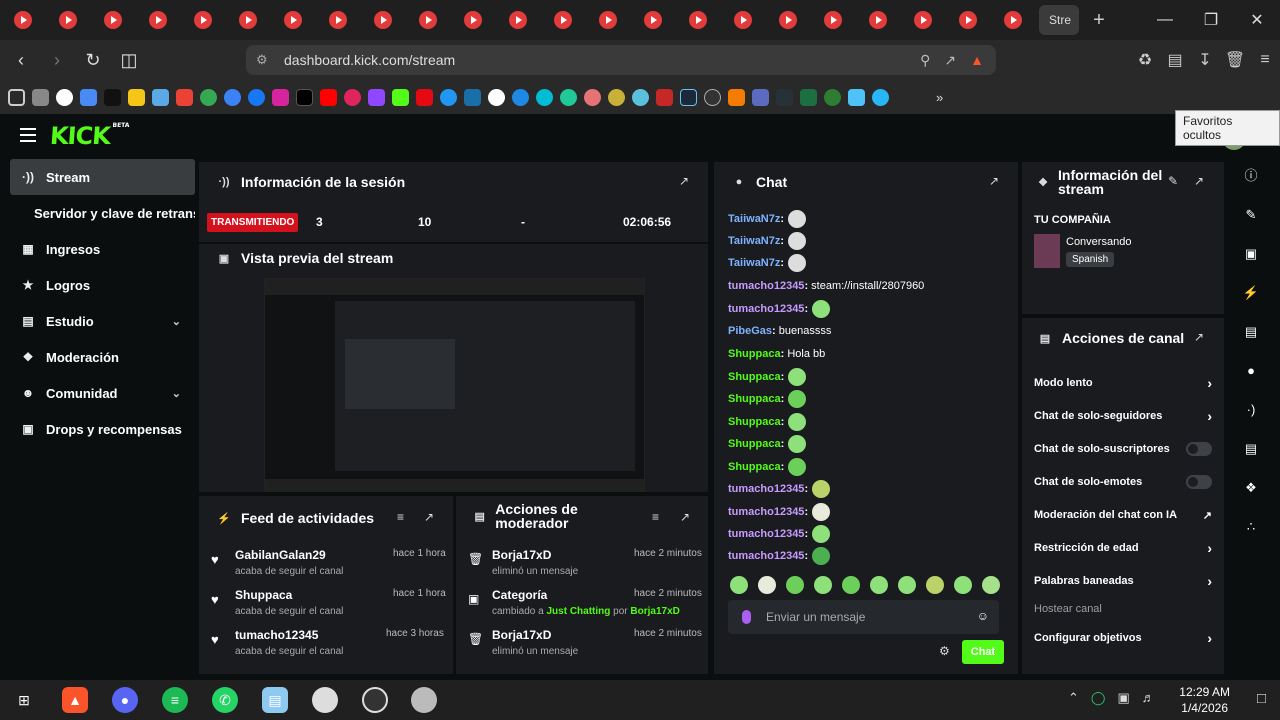 This screenshot has width=1280, height=720. Describe the element at coordinates (655, 517) in the screenshot. I see `filter-icon: ≡` at that location.